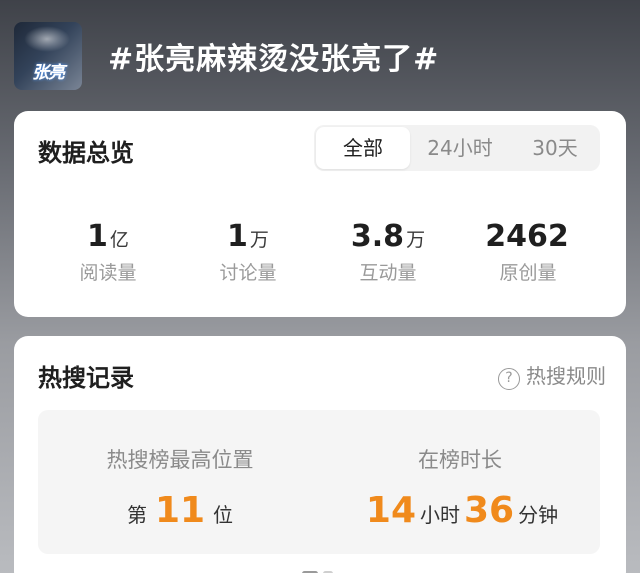 This screenshot has width=640, height=573. I want to click on duration-hours: 14, so click(390, 510).